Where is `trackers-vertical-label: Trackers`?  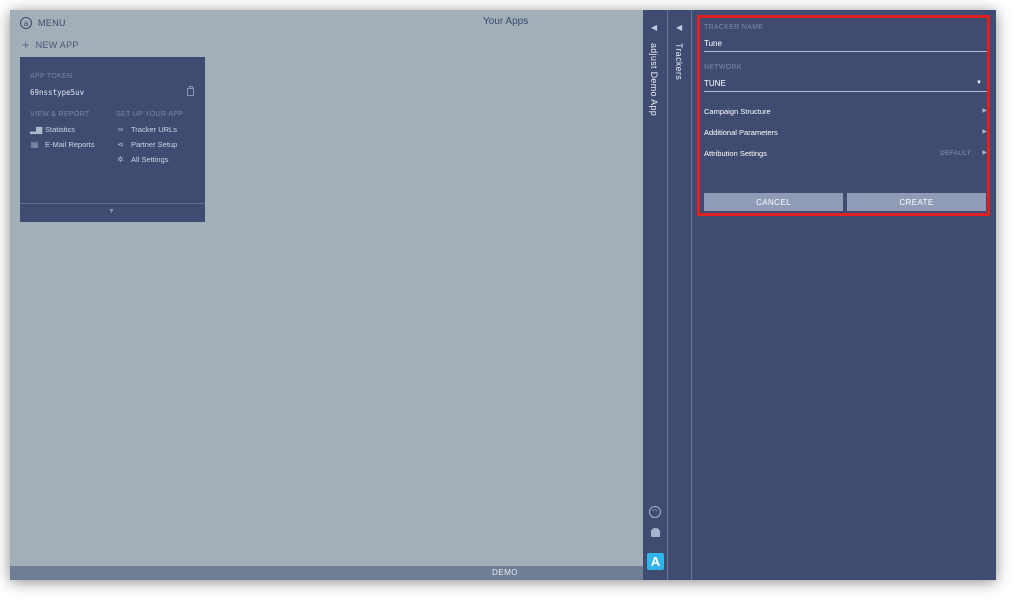 trackers-vertical-label: Trackers is located at coordinates (679, 61).